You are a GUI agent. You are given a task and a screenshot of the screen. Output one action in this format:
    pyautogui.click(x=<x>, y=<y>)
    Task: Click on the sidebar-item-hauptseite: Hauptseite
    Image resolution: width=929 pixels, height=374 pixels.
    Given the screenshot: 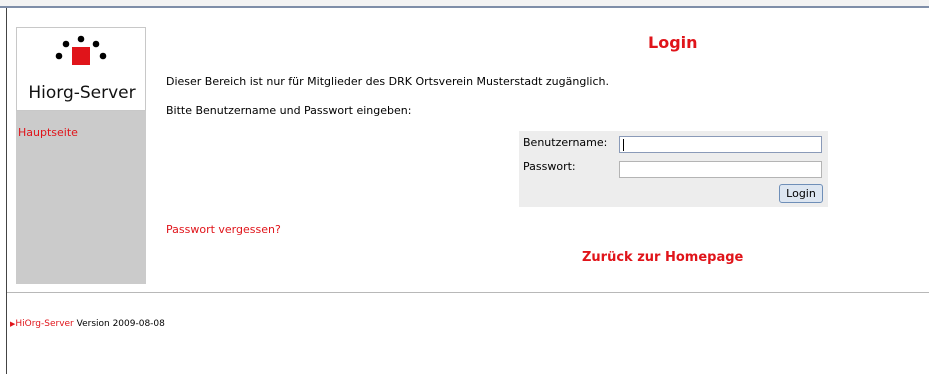 What is the action you would take?
    pyautogui.click(x=48, y=132)
    